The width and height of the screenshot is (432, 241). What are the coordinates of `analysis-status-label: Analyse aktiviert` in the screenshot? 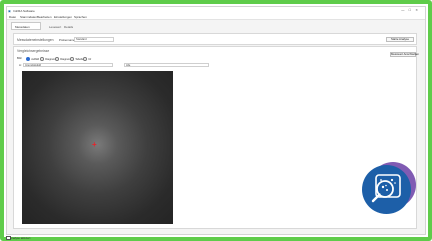 It's located at (20, 237).